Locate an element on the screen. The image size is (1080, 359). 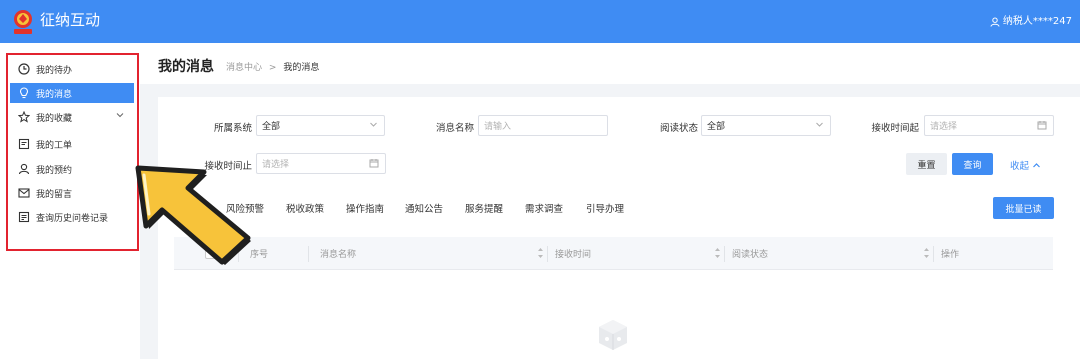
system-label: 所属系统 is located at coordinates (232, 128).